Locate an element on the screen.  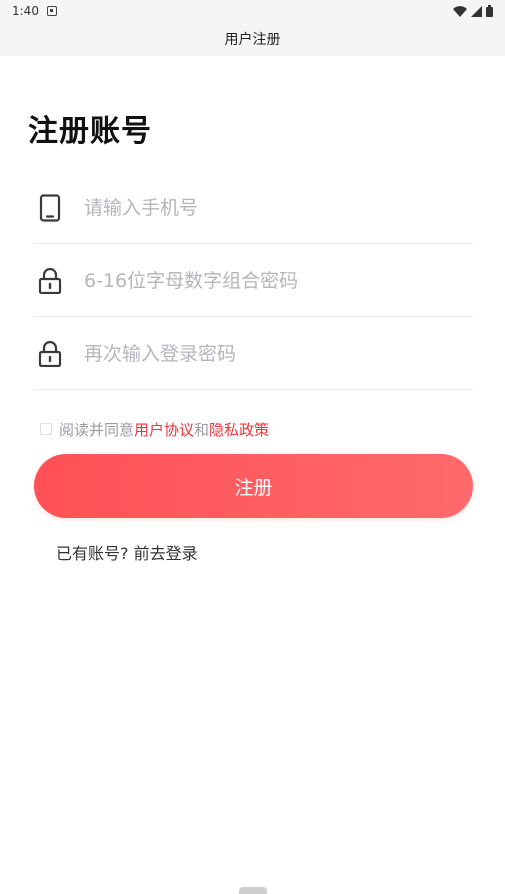
status-bar: 1:40 is located at coordinates (252, 11).